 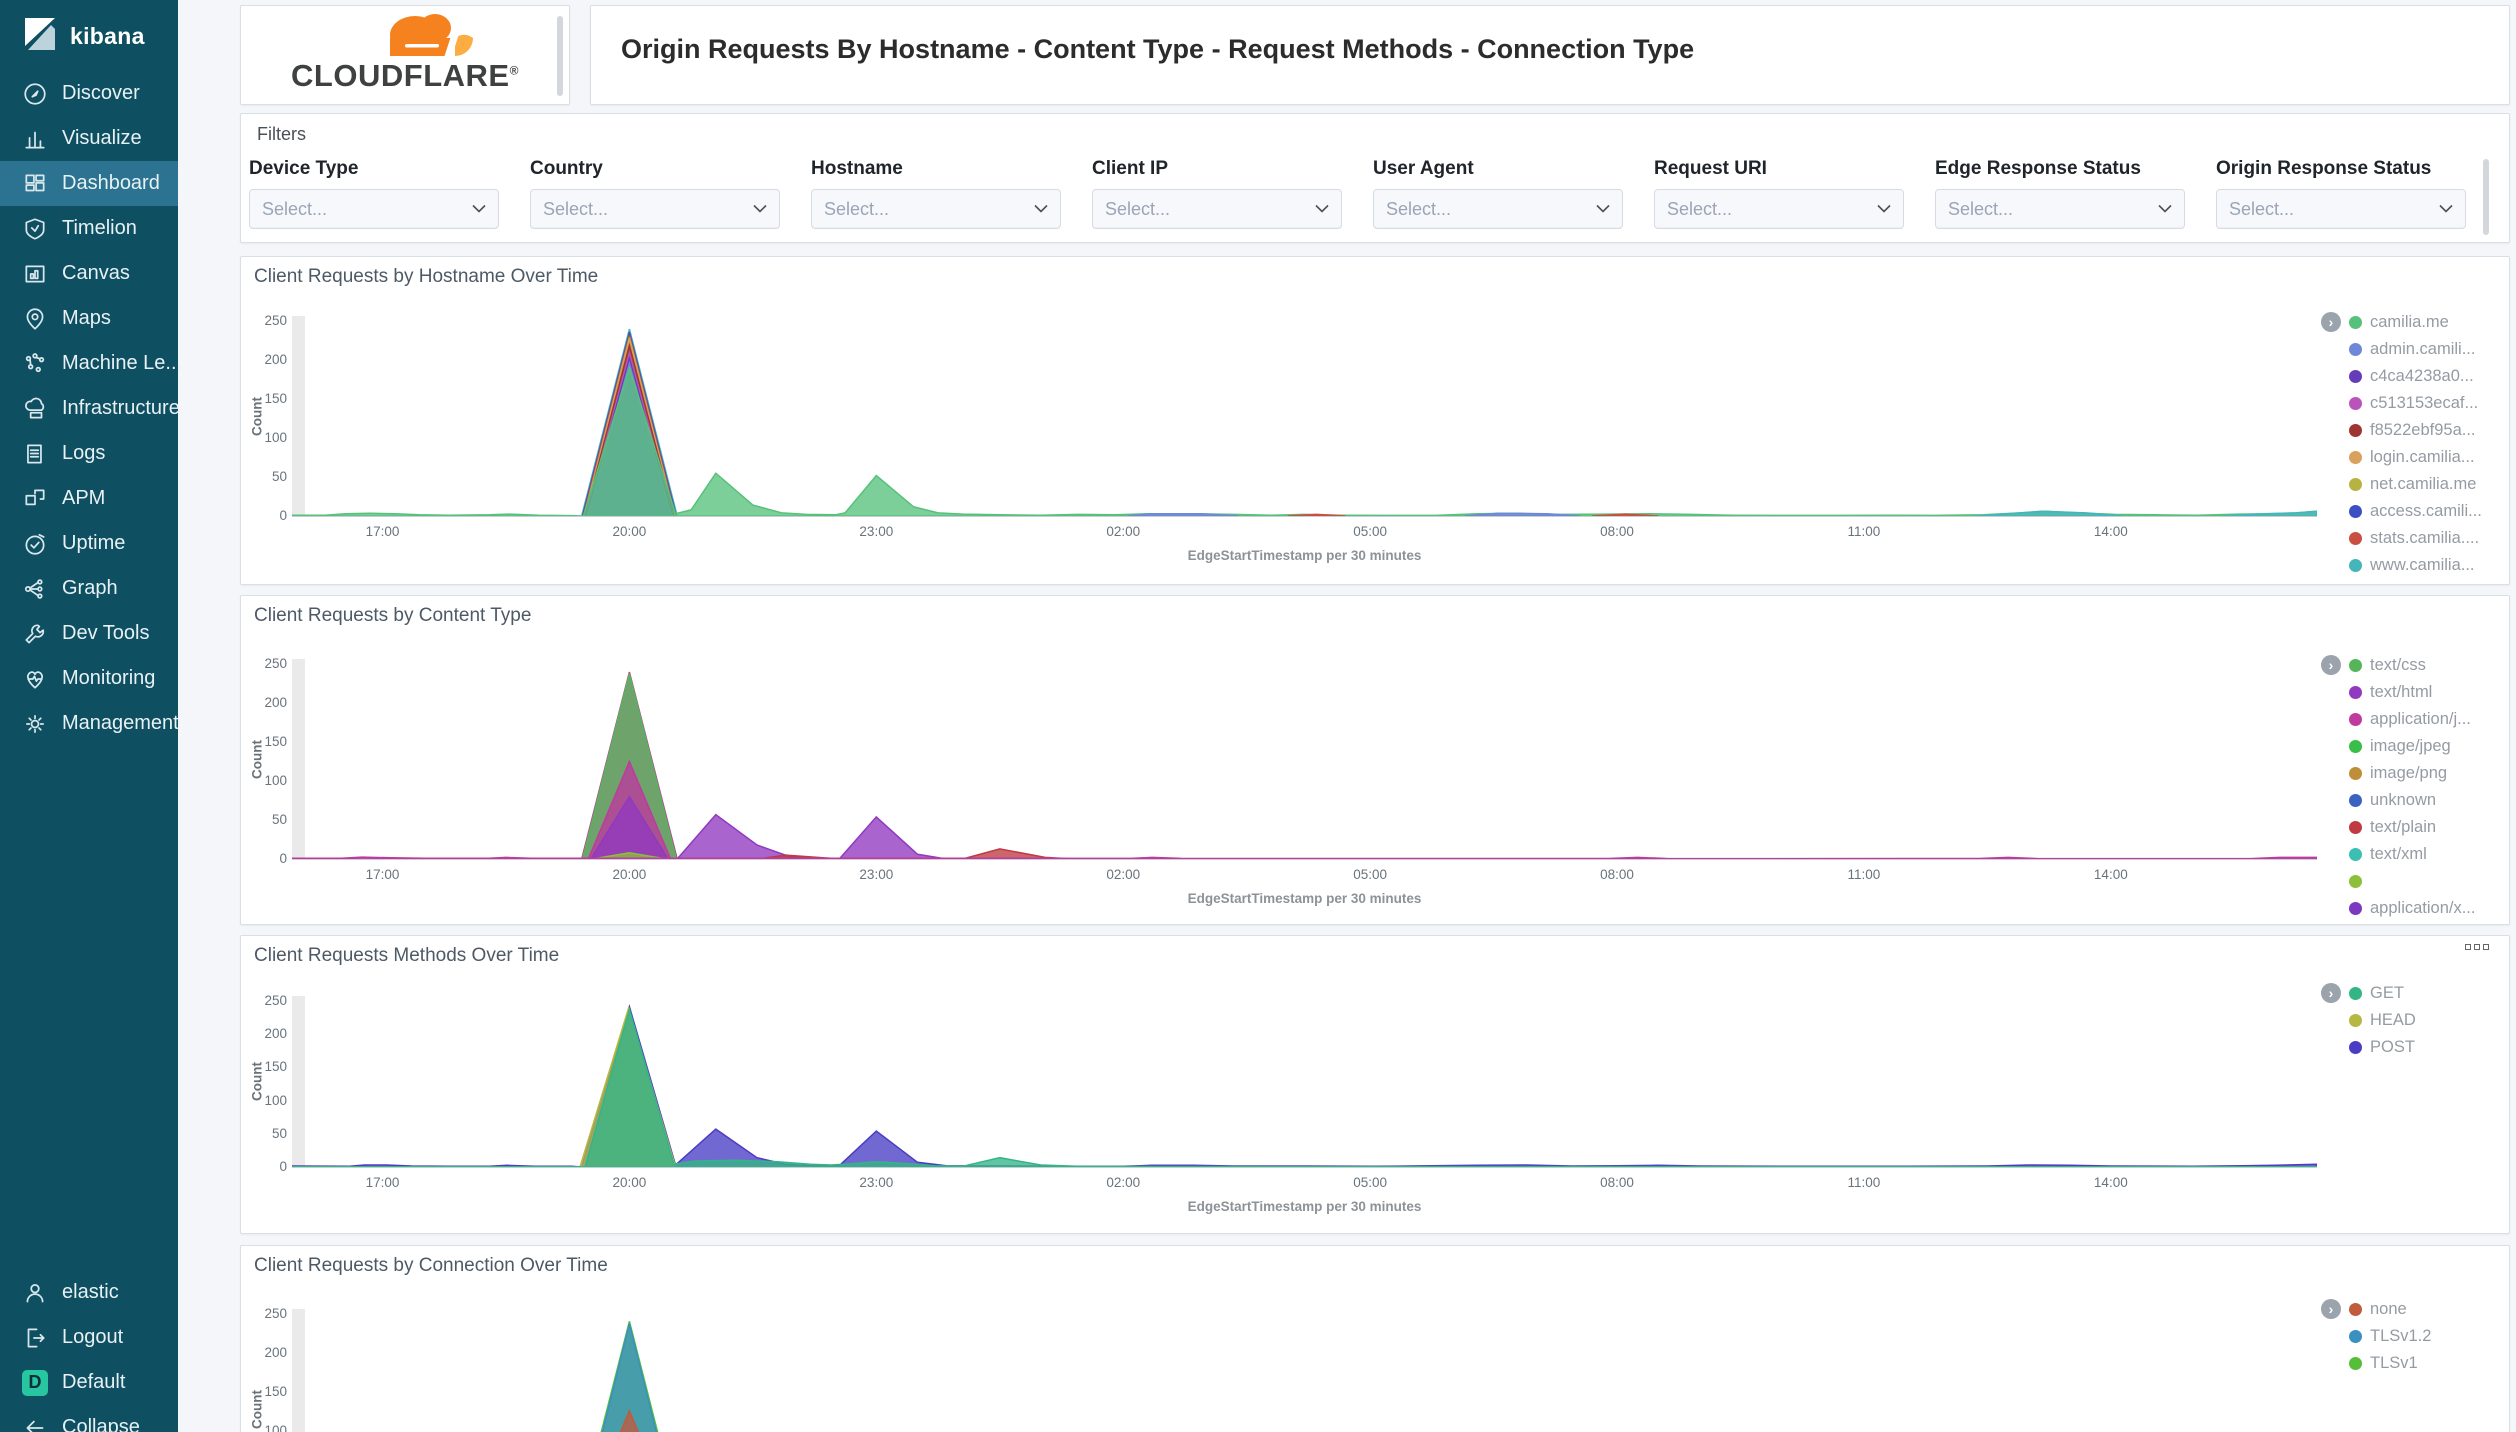 What do you see at coordinates (2412, 800) in the screenshot?
I see `legend-item: unknown` at bounding box center [2412, 800].